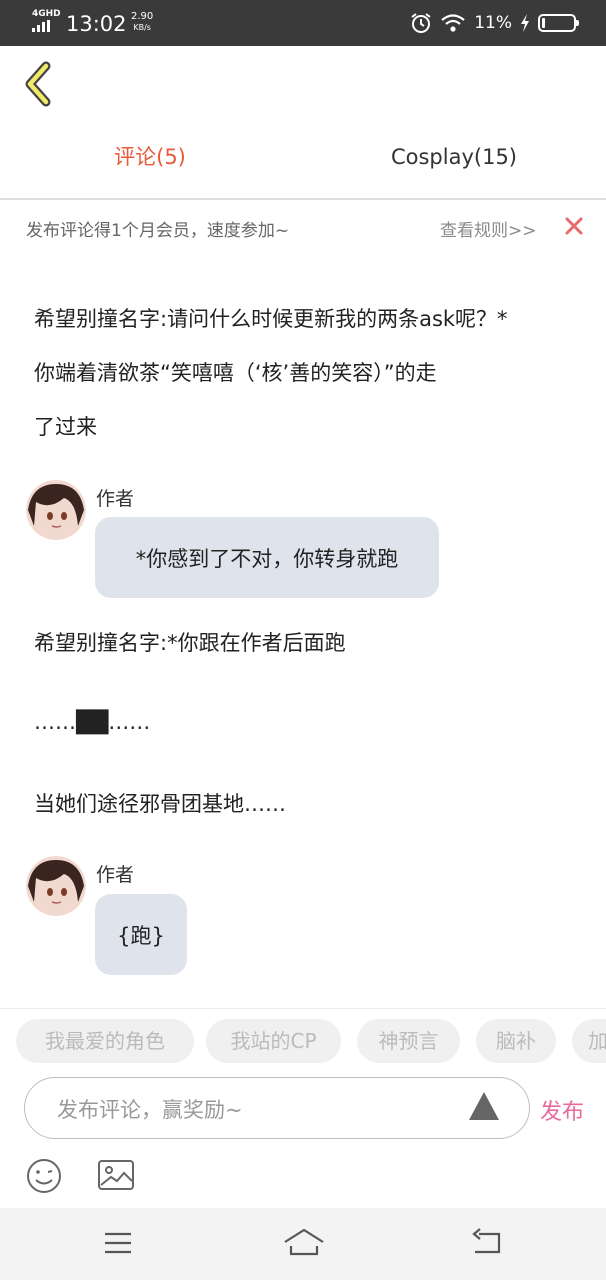 This screenshot has width=606, height=1280. Describe the element at coordinates (589, 1041) in the screenshot. I see `chip-more: 加` at that location.